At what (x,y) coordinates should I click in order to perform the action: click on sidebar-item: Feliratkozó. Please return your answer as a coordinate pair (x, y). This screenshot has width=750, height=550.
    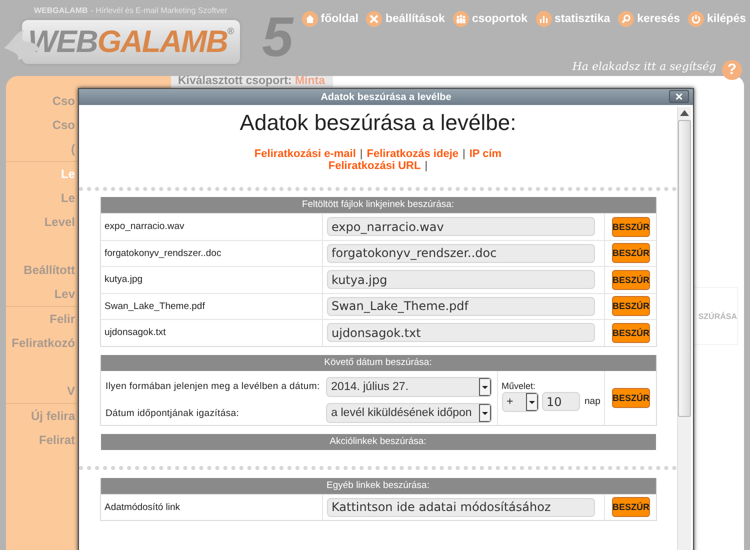
    Looking at the image, I should click on (40, 355).